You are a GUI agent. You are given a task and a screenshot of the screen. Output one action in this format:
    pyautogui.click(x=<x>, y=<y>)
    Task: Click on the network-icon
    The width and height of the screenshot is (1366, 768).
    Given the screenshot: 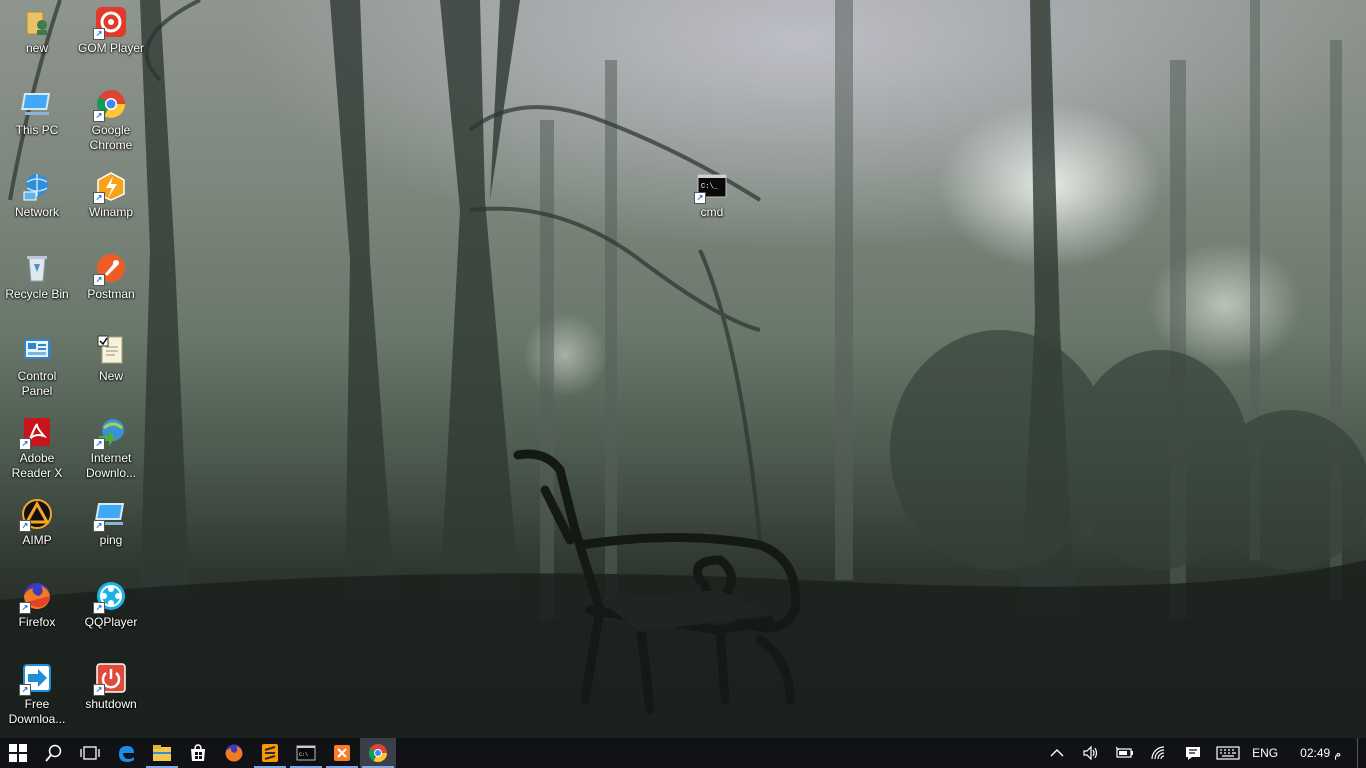 What is the action you would take?
    pyautogui.click(x=37, y=186)
    